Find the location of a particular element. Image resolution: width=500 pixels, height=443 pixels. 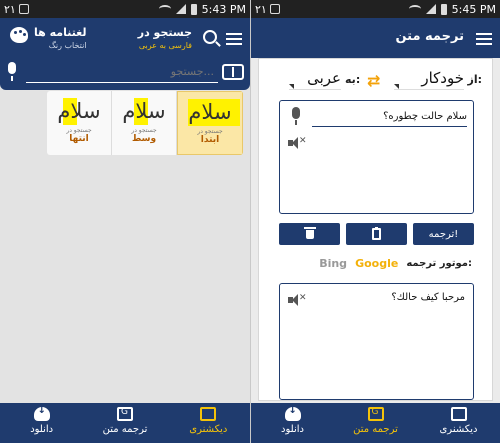

translate-button: ترجمه! is located at coordinates (443, 234).